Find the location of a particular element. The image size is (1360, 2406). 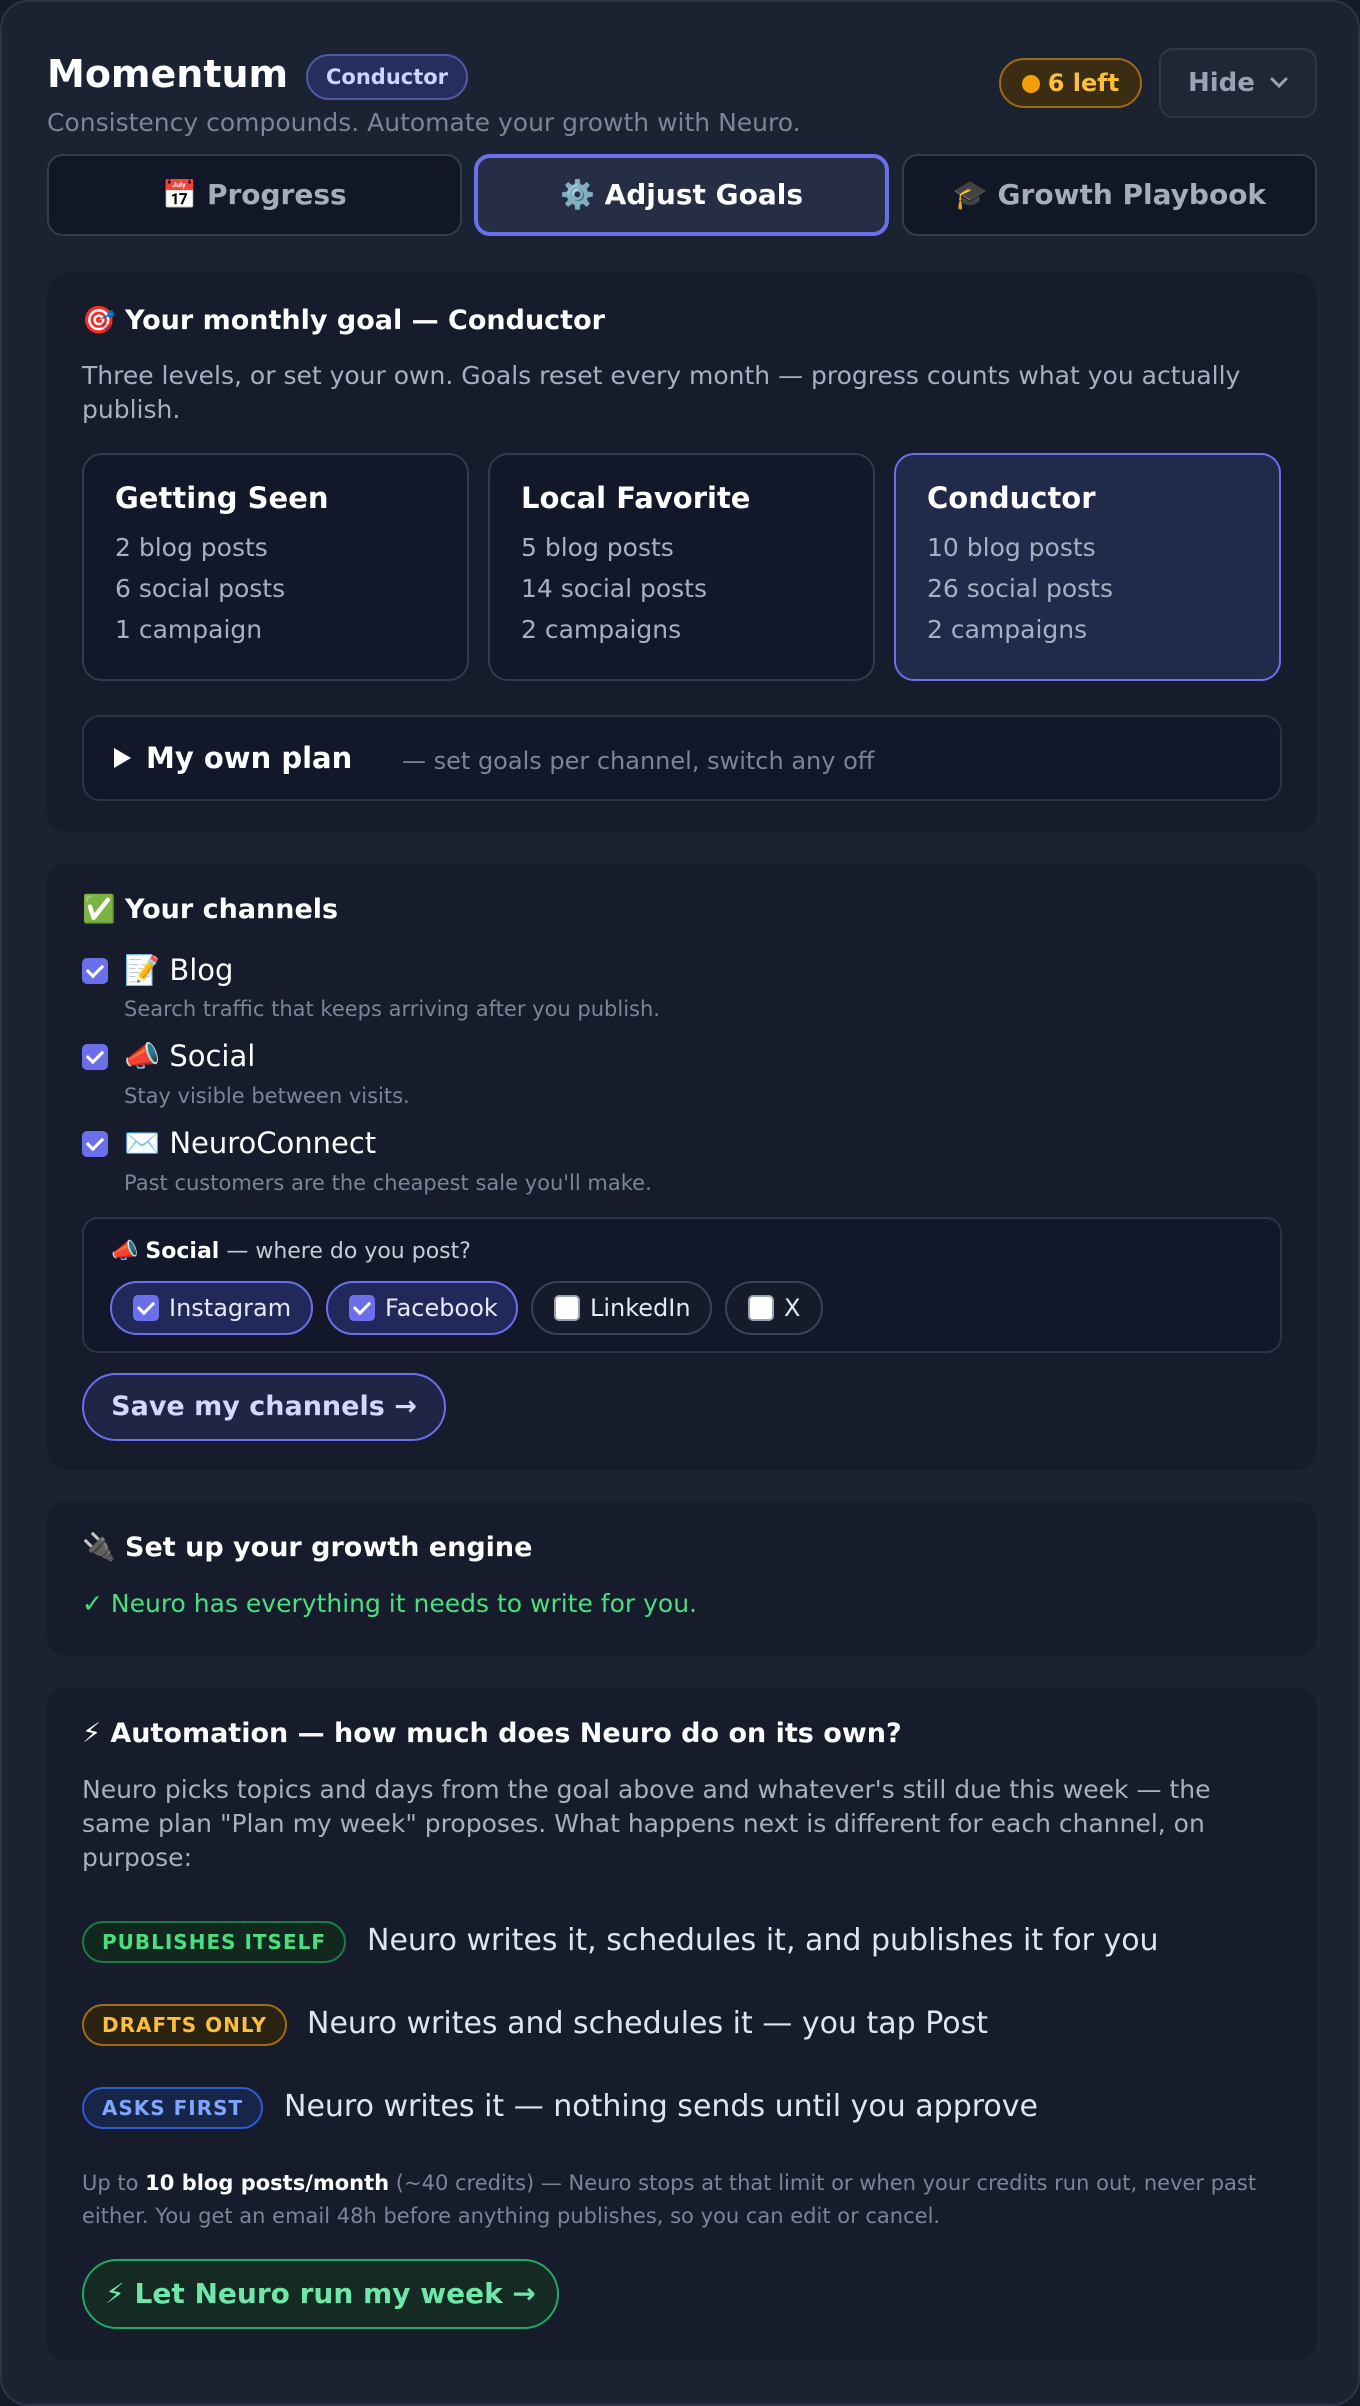

card-title: 🔌 Set up your growth engine is located at coordinates (307, 1547).